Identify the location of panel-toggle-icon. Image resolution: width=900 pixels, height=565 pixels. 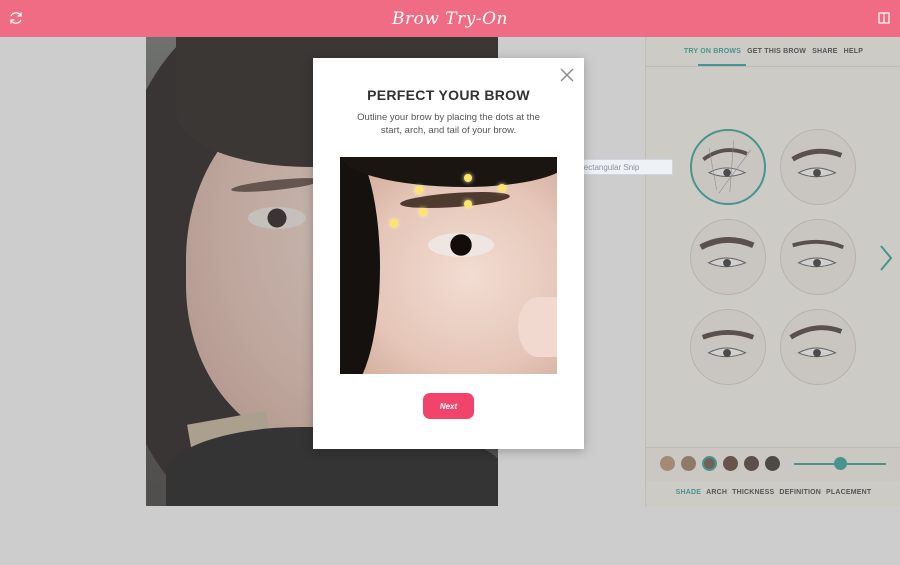
(884, 18).